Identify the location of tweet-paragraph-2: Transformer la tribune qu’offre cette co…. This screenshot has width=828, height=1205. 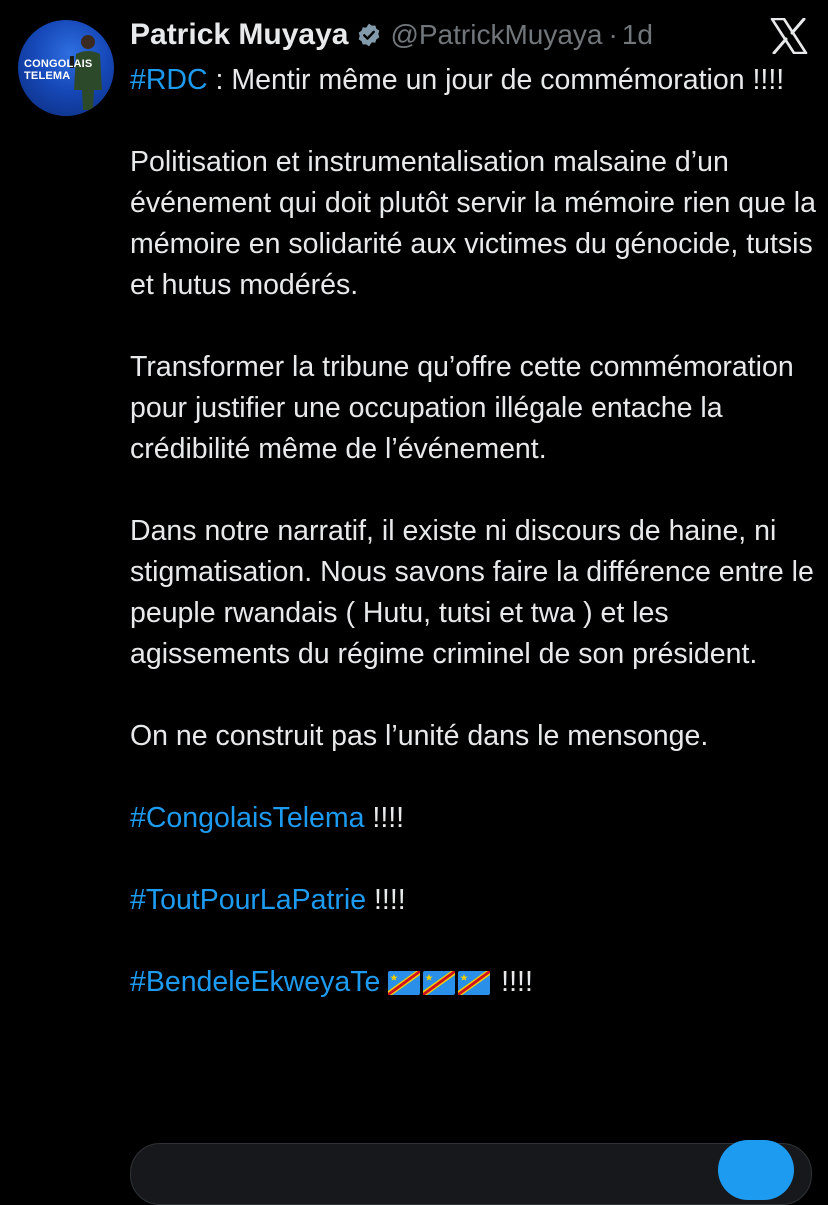
(462, 408).